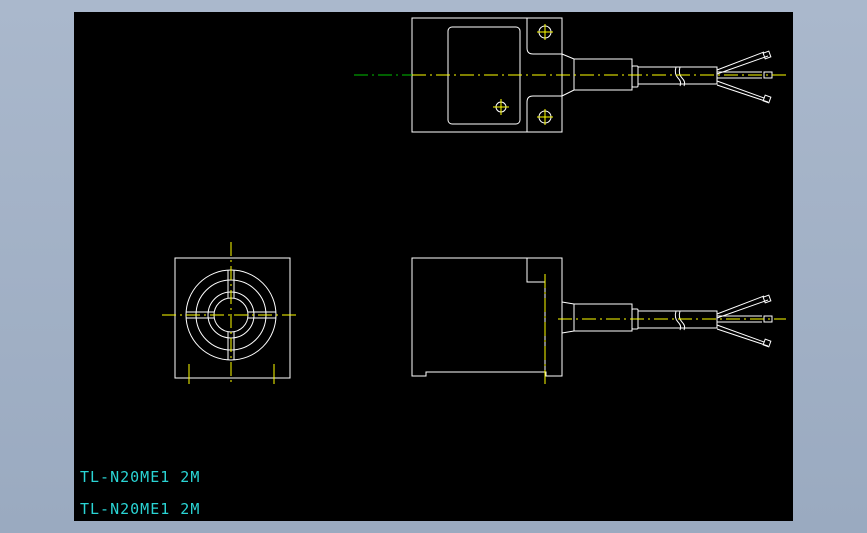  What do you see at coordinates (597, 75) in the screenshot?
I see `top-view-gland` at bounding box center [597, 75].